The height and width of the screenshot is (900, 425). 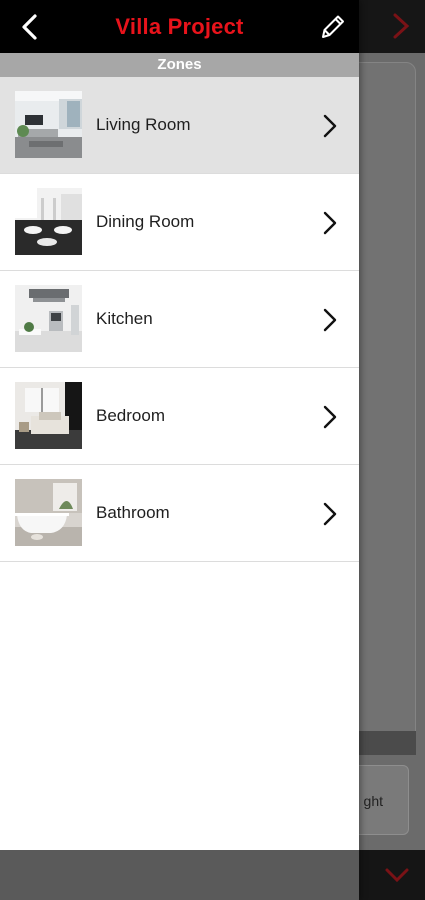 What do you see at coordinates (397, 875) in the screenshot?
I see `chevron-down-icon` at bounding box center [397, 875].